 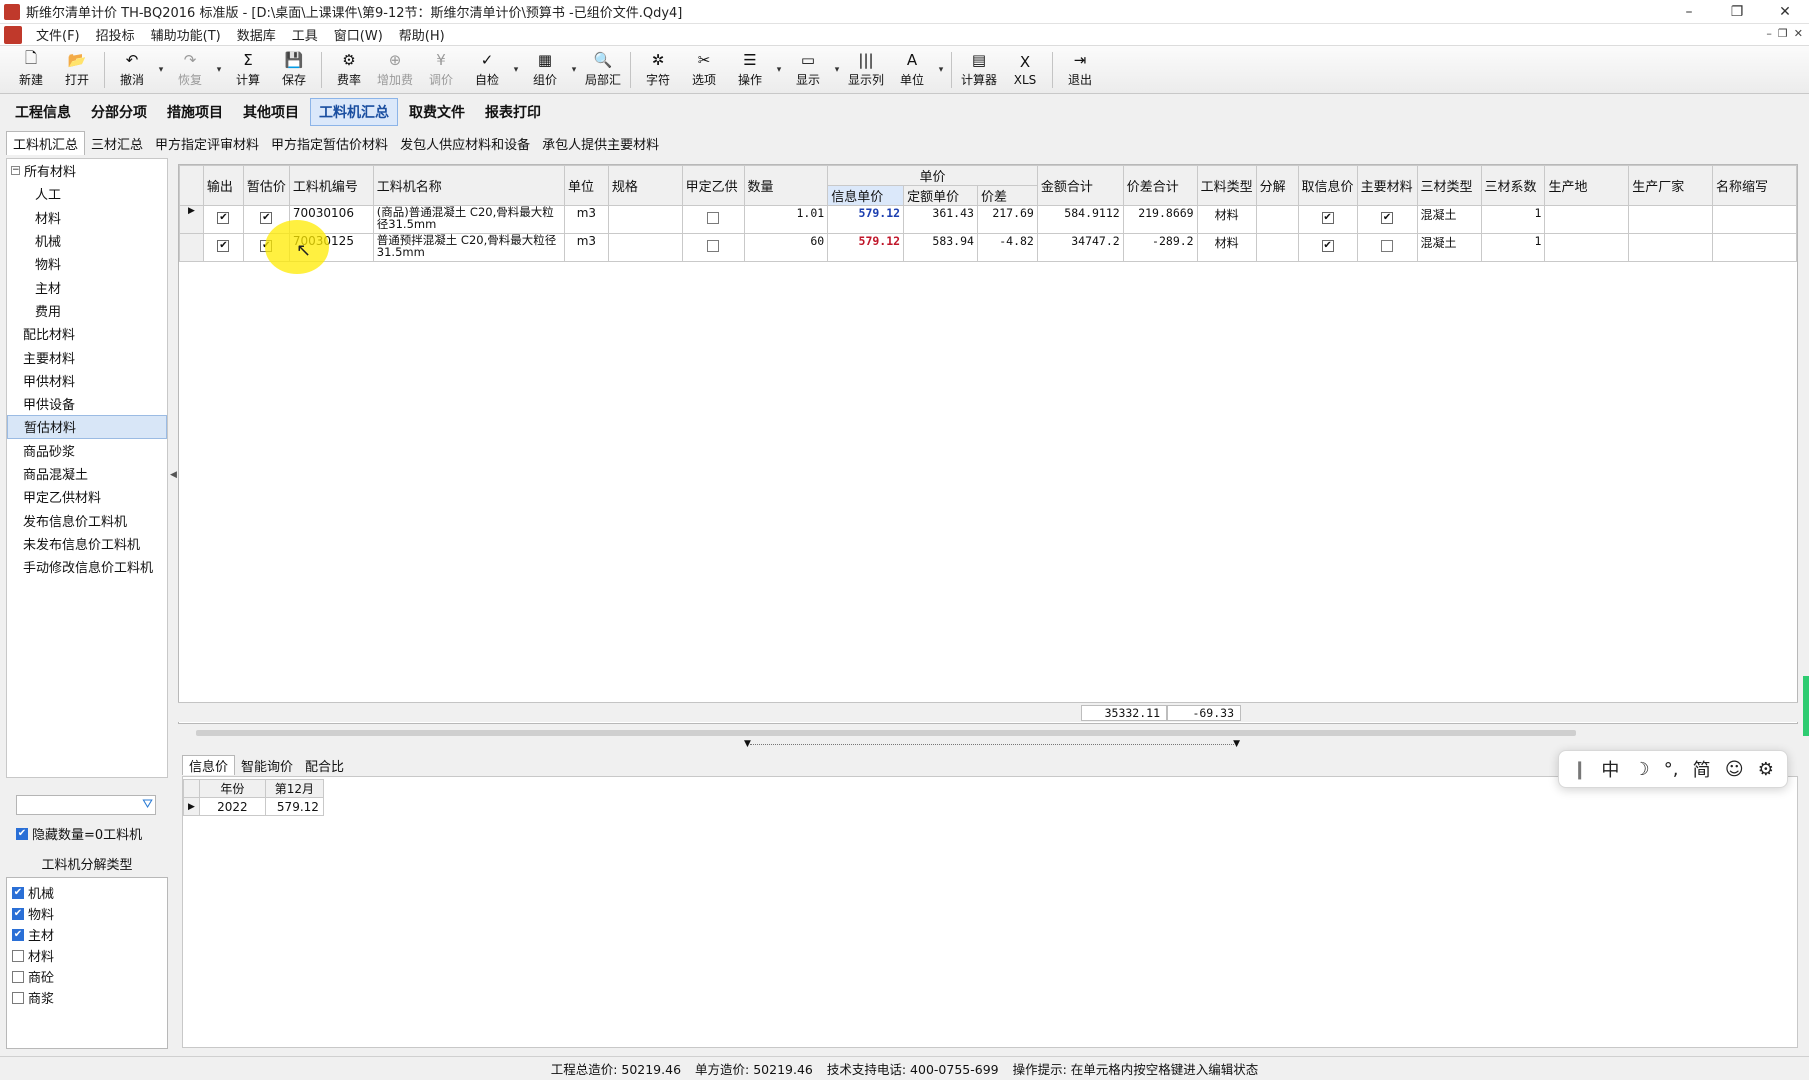 What do you see at coordinates (119, 112) in the screenshot?
I see `tab-sections: 分部分项` at bounding box center [119, 112].